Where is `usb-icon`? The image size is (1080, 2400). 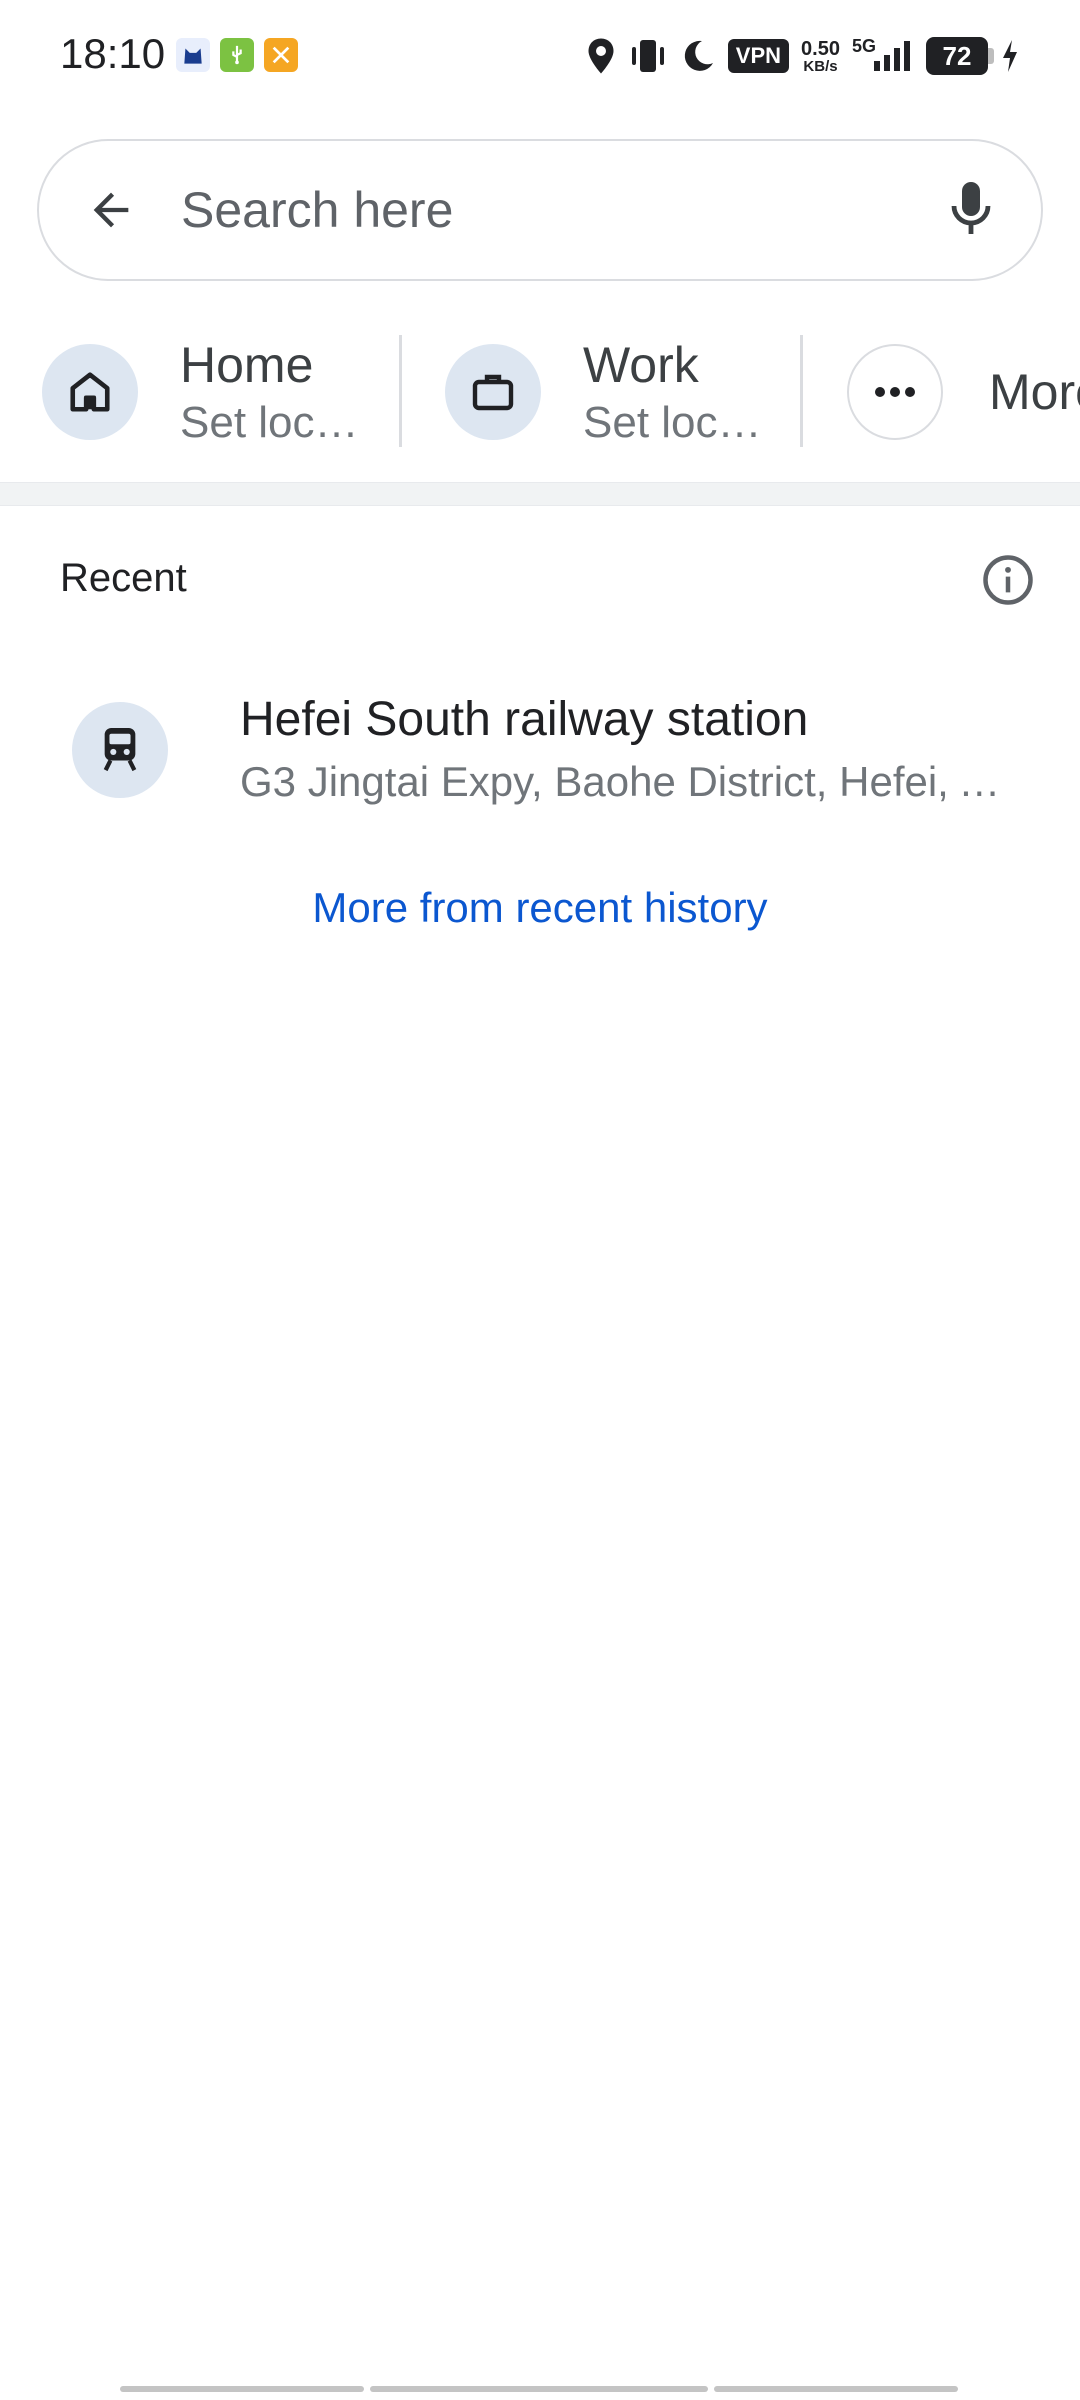
usb-icon is located at coordinates (237, 55).